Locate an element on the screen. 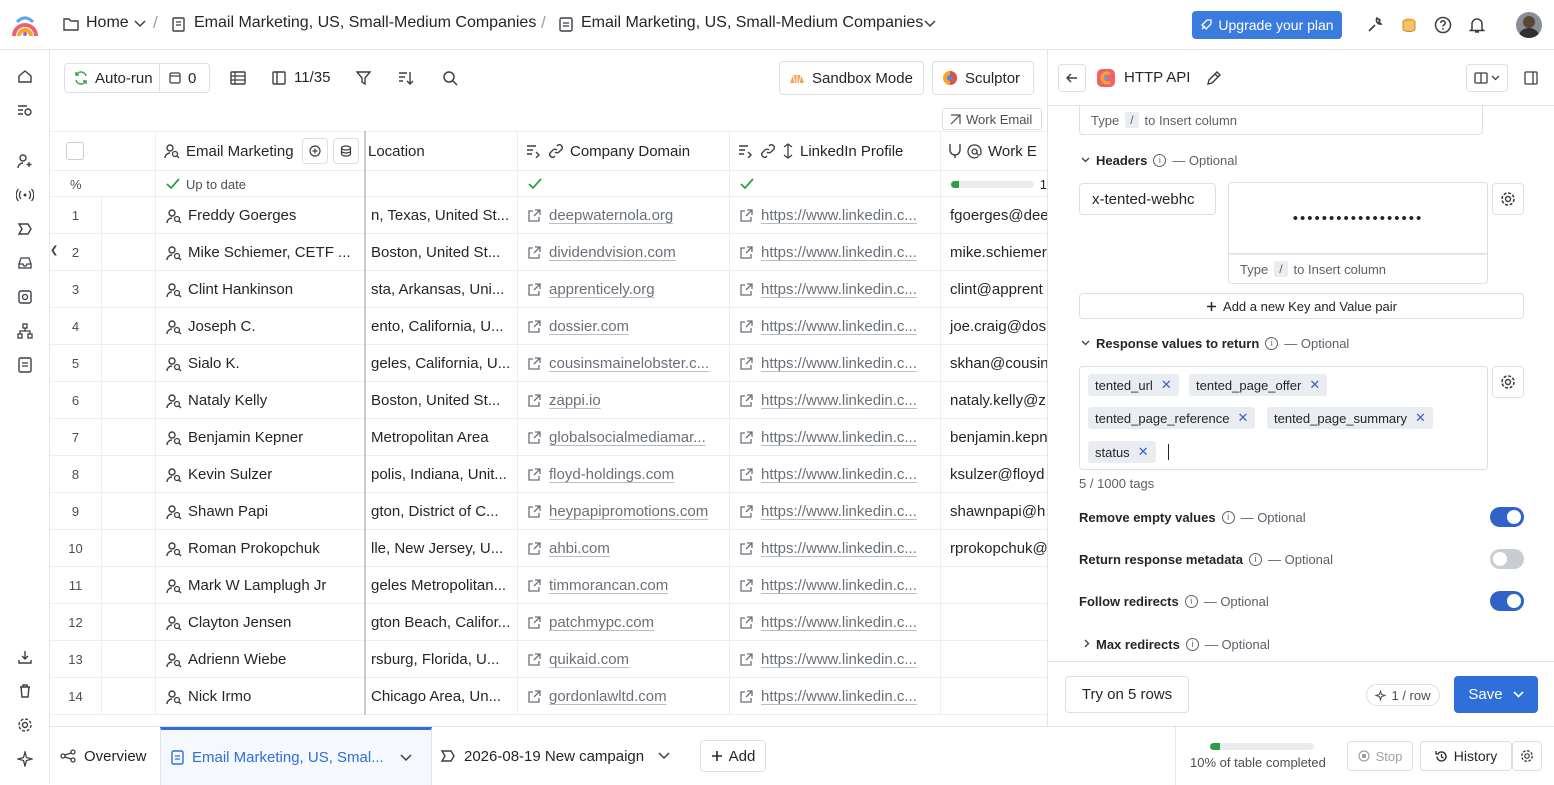 The image size is (1554, 785). response-settings-button is located at coordinates (1508, 382).